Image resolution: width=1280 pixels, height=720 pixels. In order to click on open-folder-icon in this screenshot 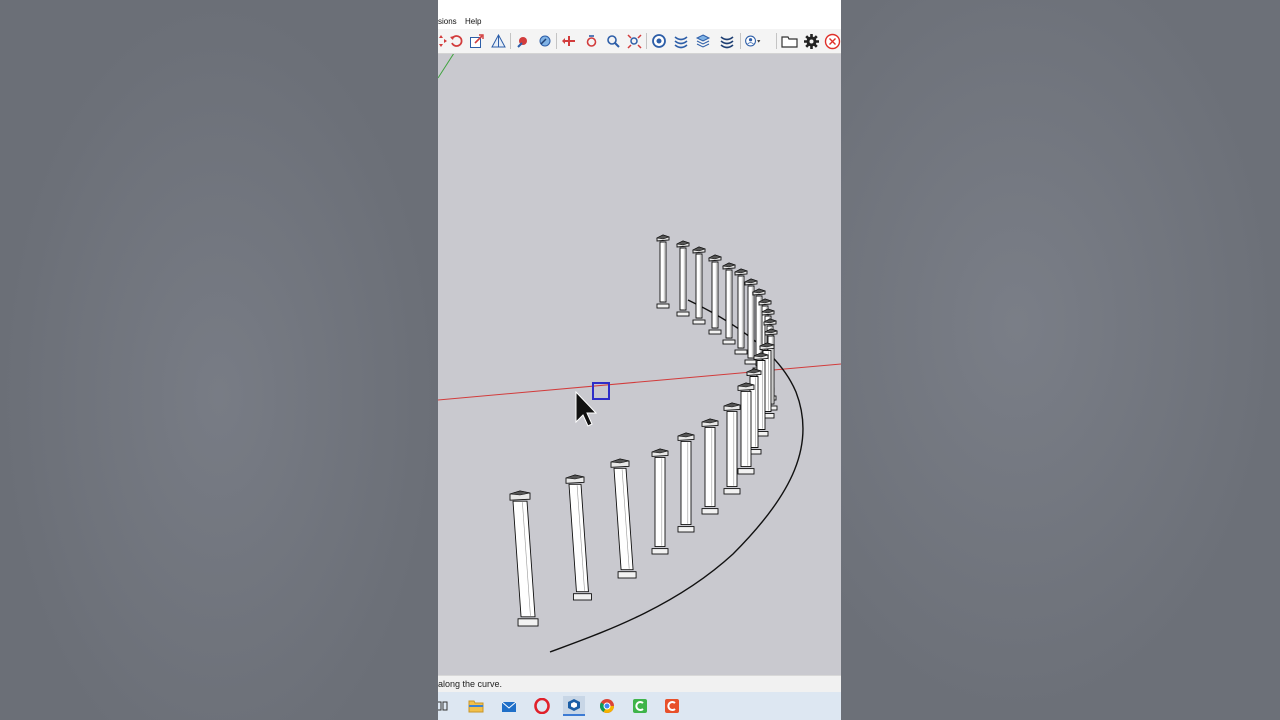, I will do `click(790, 41)`.